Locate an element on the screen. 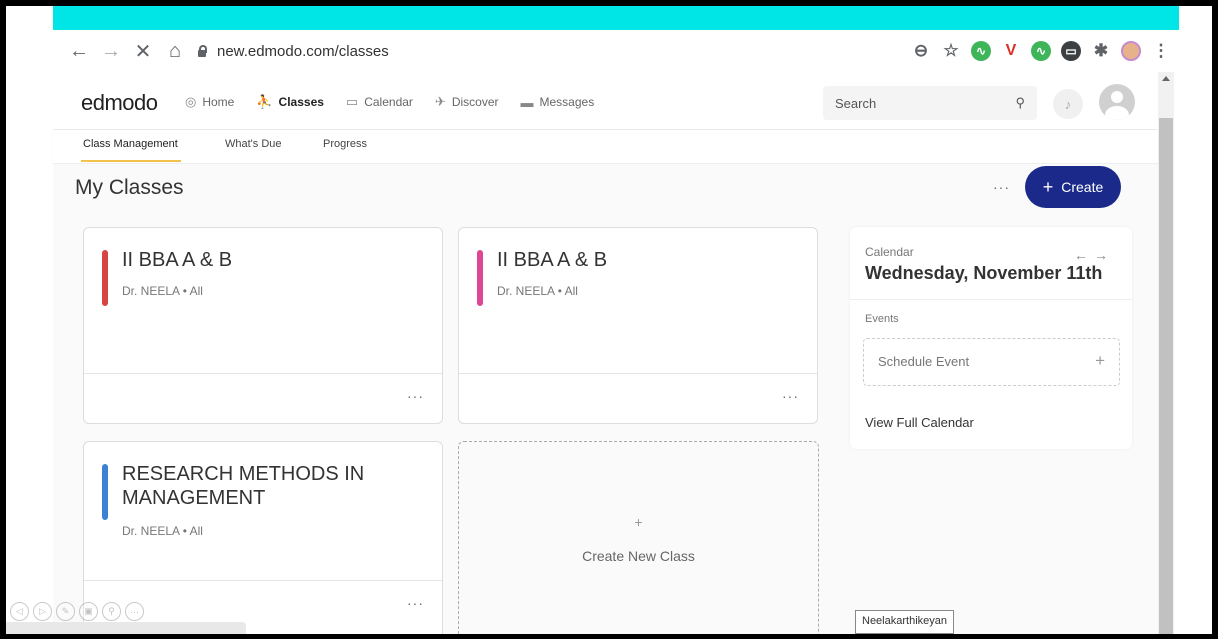 The image size is (1218, 639). status-bar is located at coordinates (126, 628).